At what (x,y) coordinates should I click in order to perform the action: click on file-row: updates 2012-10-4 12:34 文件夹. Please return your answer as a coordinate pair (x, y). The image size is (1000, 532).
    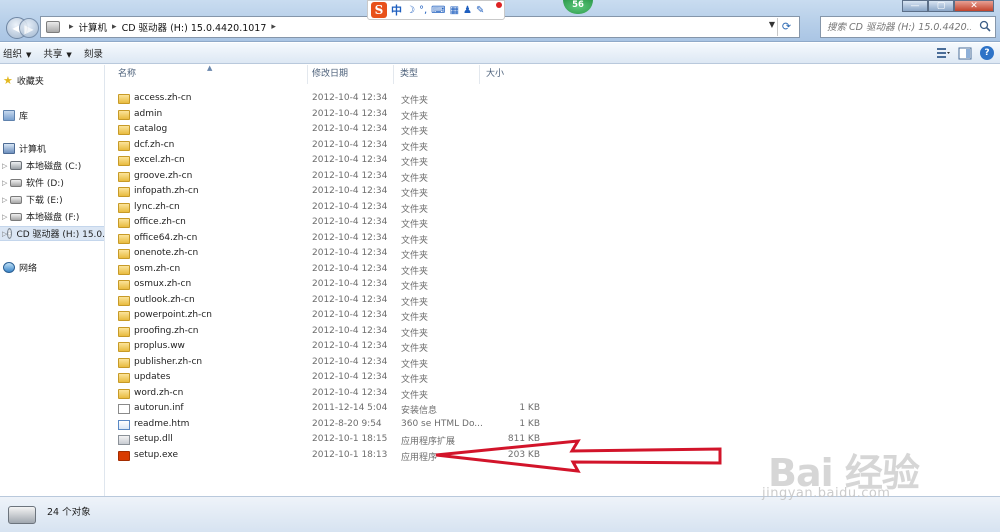
    Looking at the image, I should click on (336, 378).